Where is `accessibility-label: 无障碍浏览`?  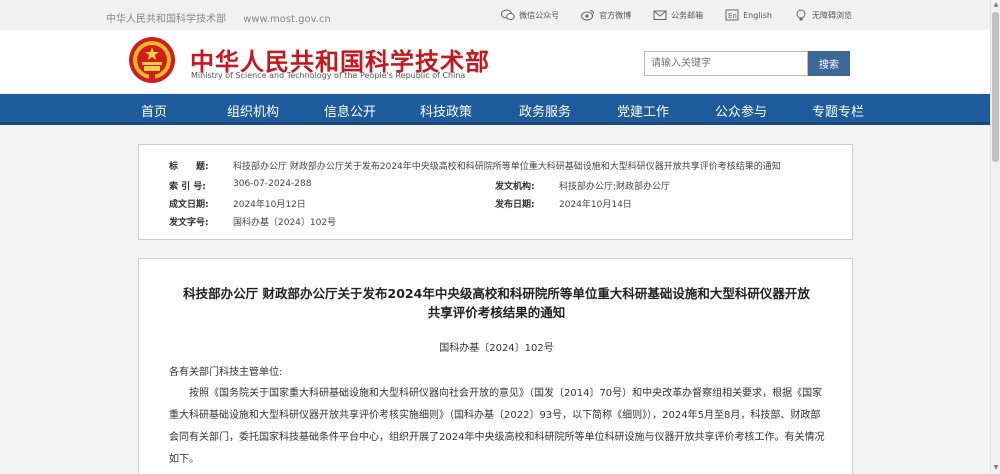
accessibility-label: 无障碍浏览 is located at coordinates (832, 15).